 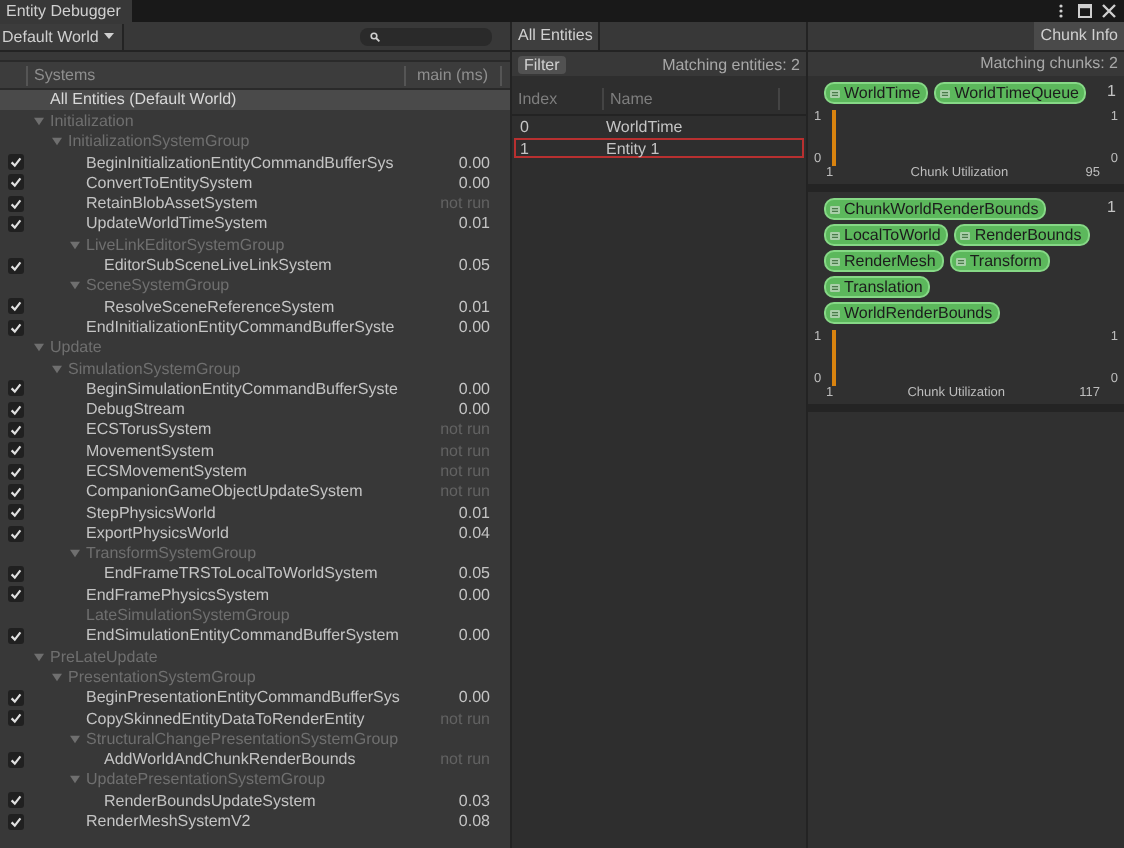 I want to click on column-header: main (ms), so click(x=453, y=75).